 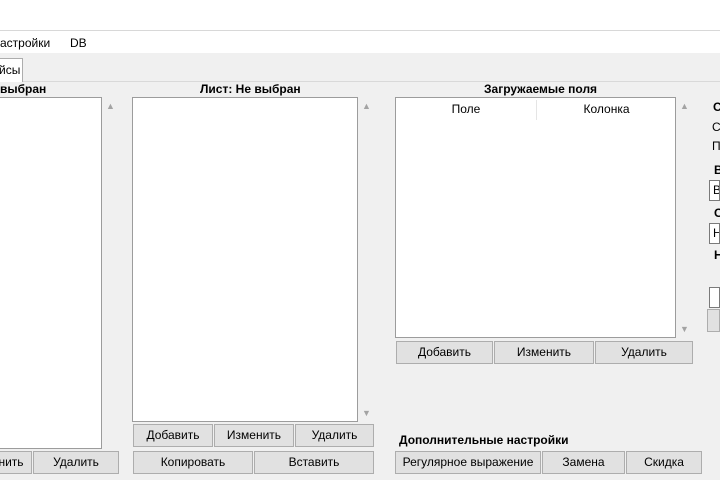 I want to click on tab-active: йсы, so click(x=11, y=70).